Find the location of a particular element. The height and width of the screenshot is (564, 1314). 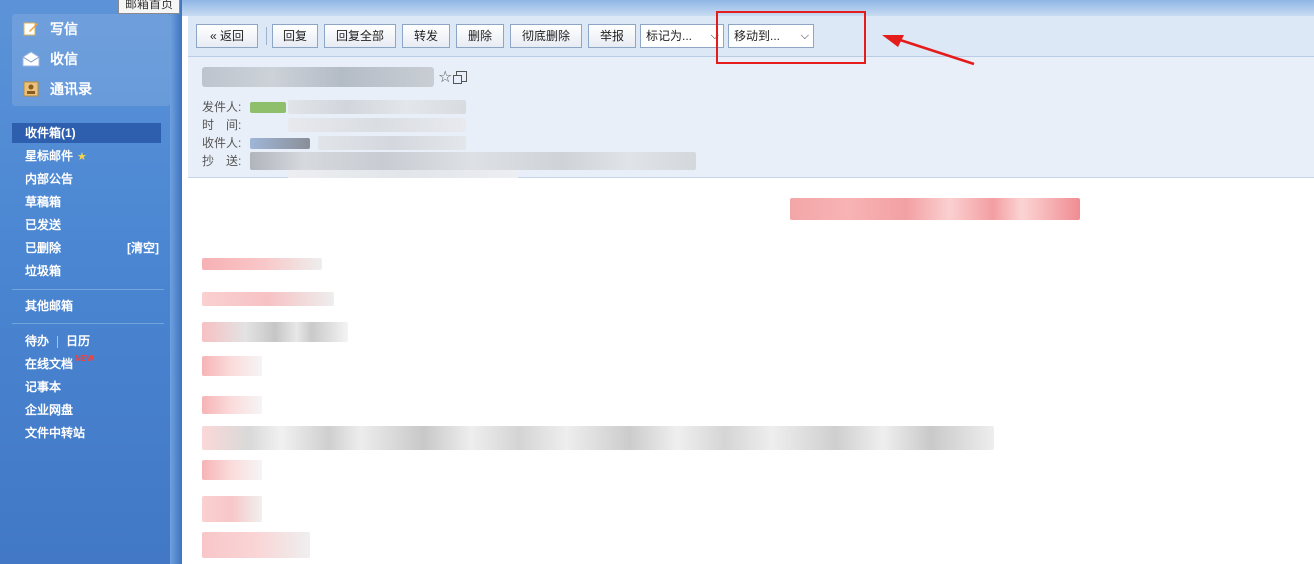

file-transfer-label: 文件中转站 is located at coordinates (55, 433).